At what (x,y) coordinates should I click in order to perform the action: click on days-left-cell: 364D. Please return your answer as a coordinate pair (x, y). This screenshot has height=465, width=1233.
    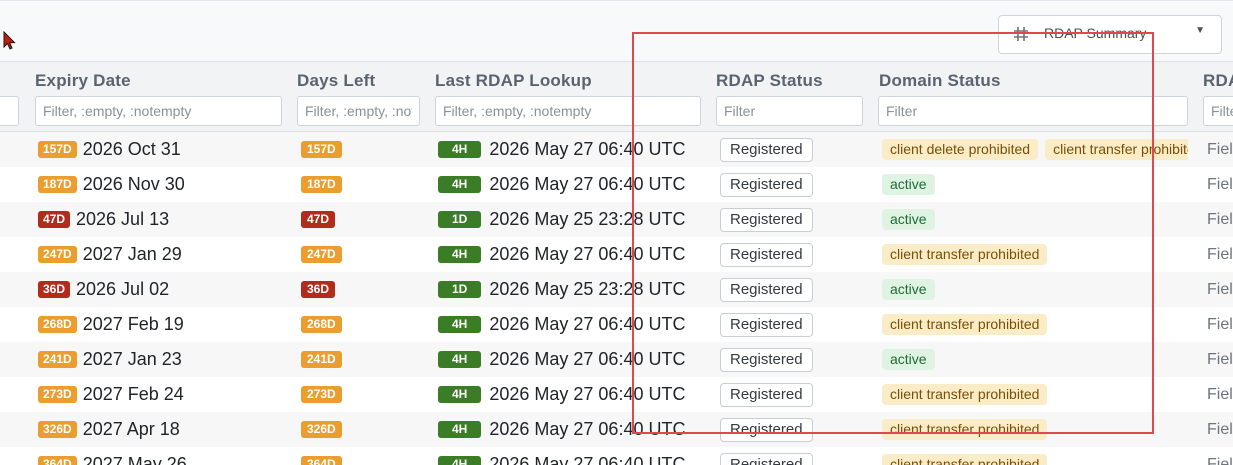
    Looking at the image, I should click on (321, 456).